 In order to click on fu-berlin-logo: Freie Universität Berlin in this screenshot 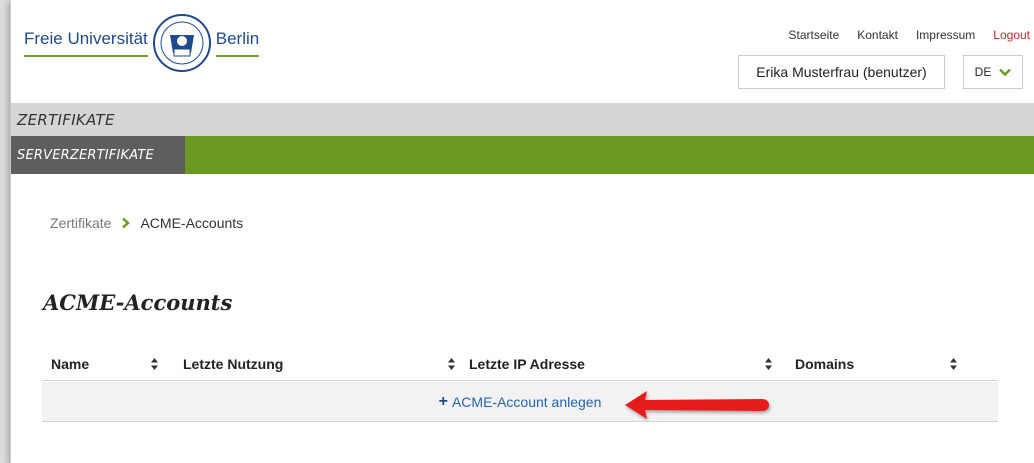, I will do `click(142, 43)`.